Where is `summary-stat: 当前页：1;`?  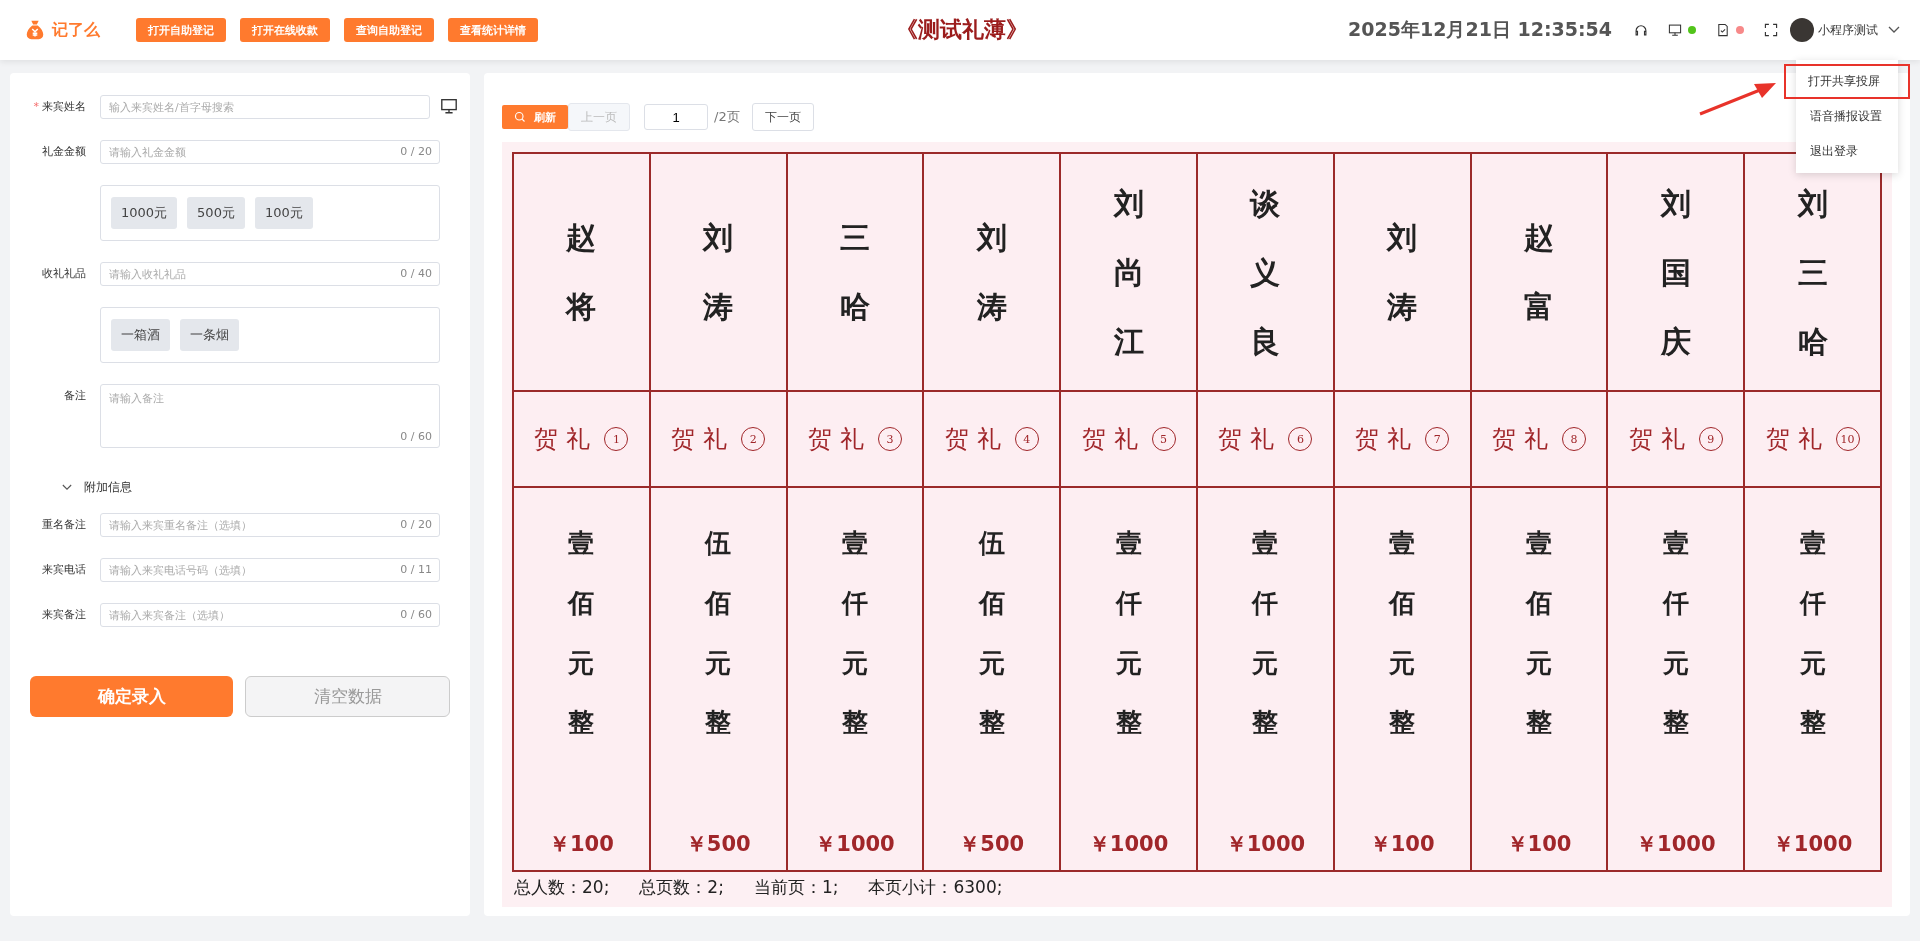
summary-stat: 当前页：1; is located at coordinates (796, 887).